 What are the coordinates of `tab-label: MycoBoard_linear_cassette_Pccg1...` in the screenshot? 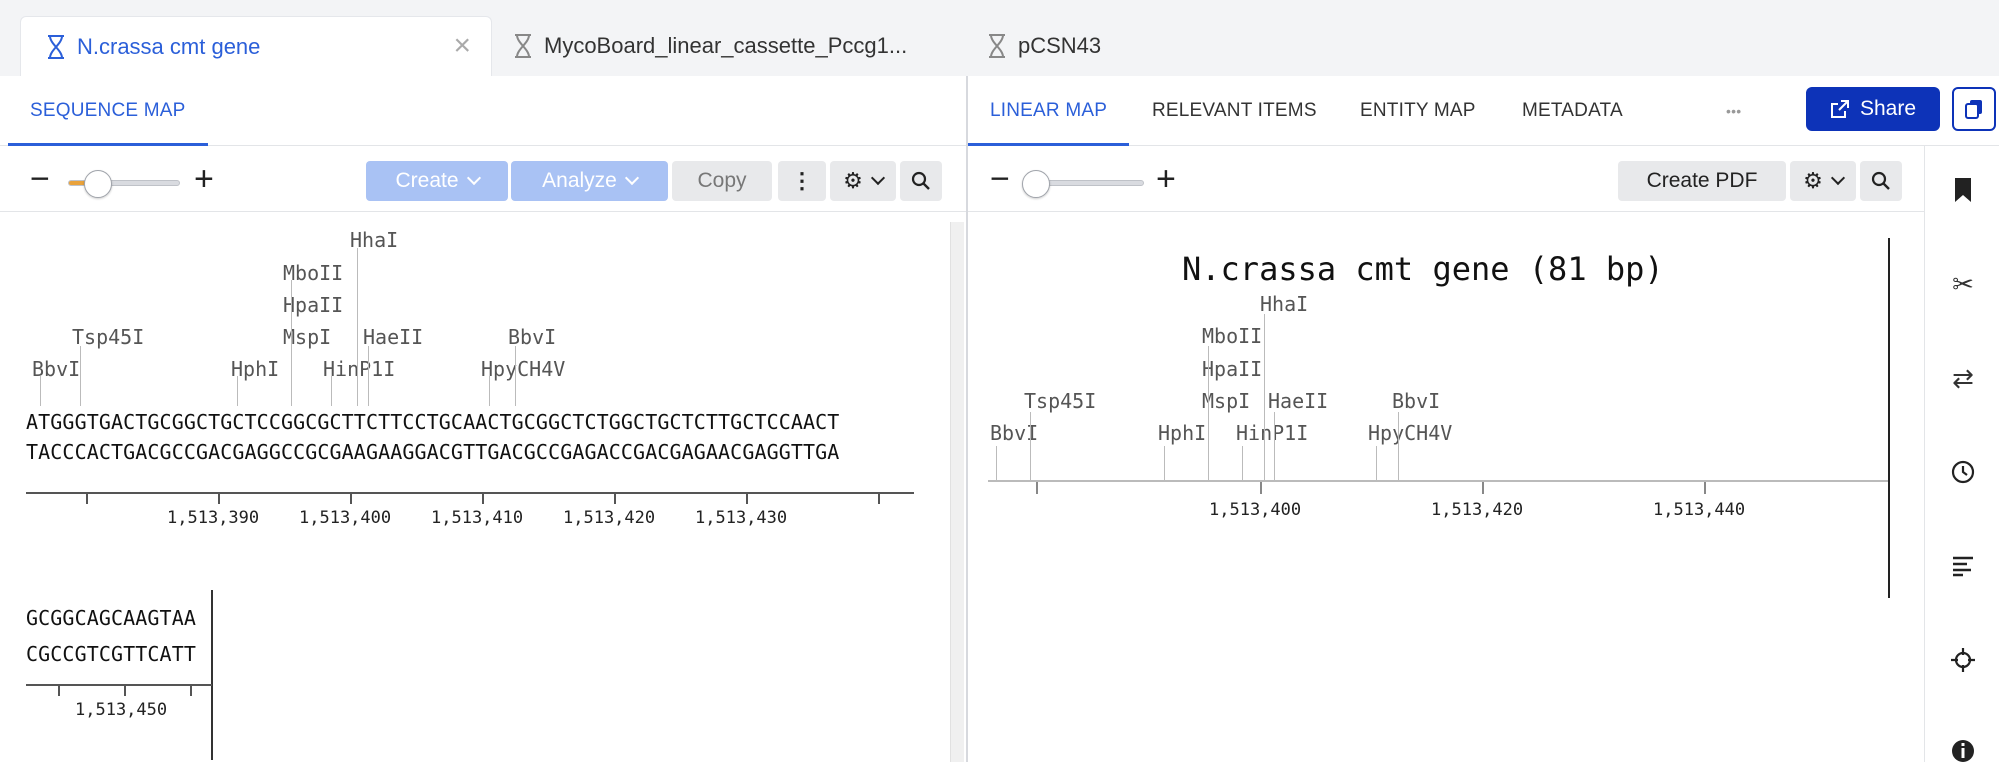 It's located at (726, 45).